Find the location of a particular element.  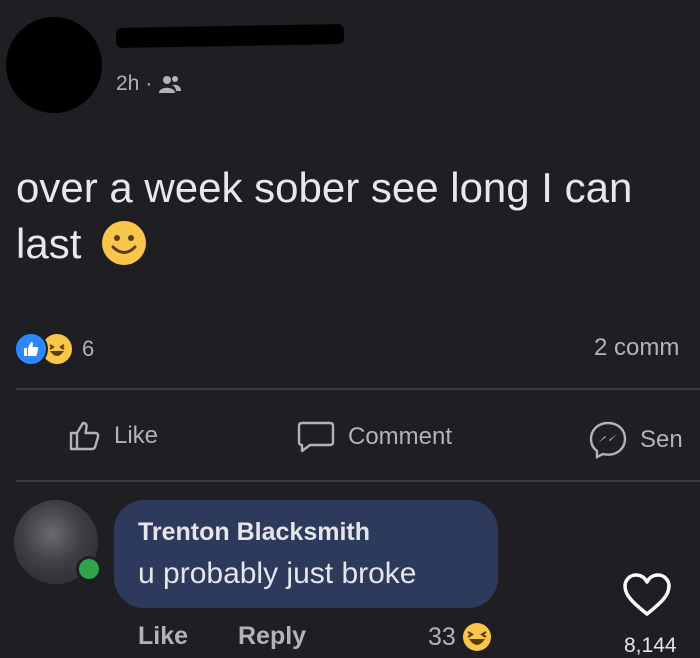

comment-button: Comment is located at coordinates (374, 437).